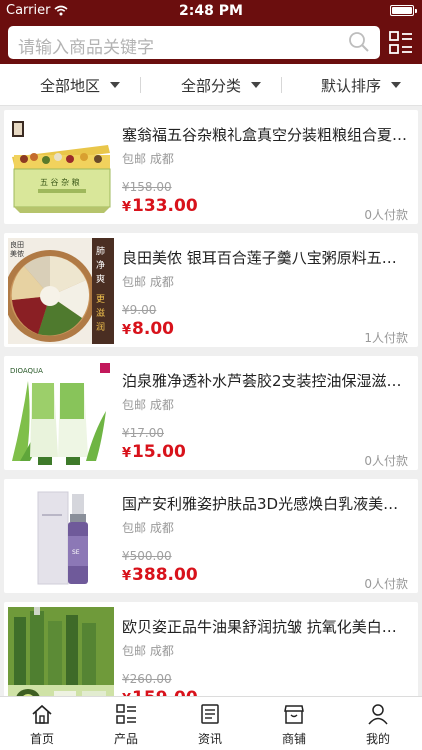 The width and height of the screenshot is (422, 750). I want to click on header: Carrier 2:48 PM 请输入商品关键字, so click(211, 32).